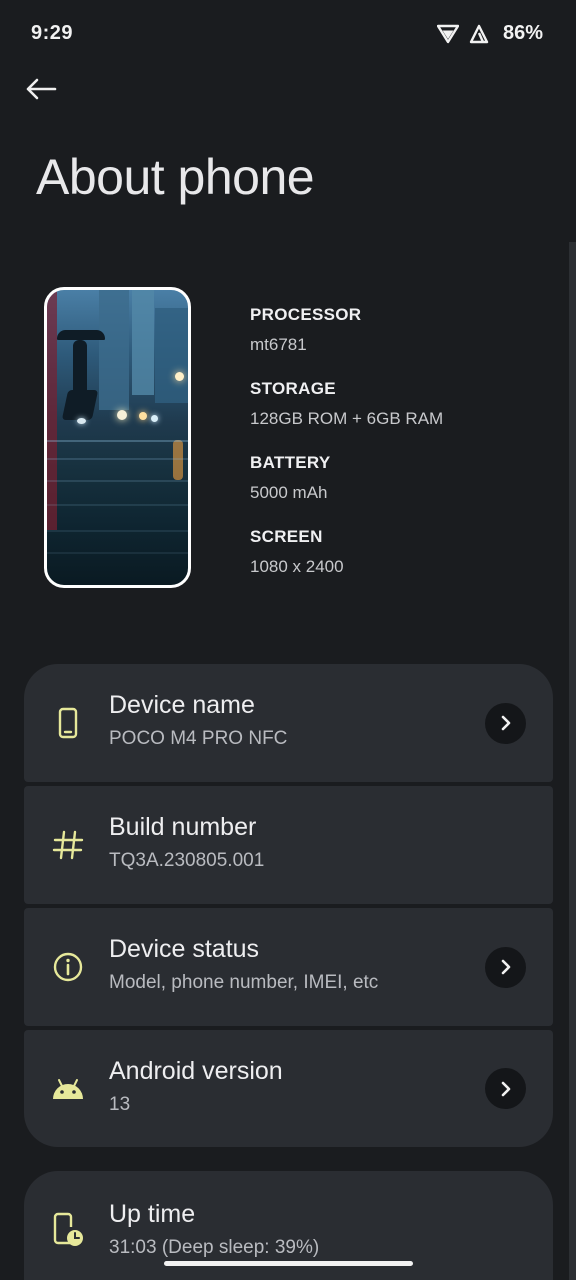 This screenshot has height=1280, width=576. Describe the element at coordinates (288, 723) in the screenshot. I see `setting-device-name: Device name POCO M4 PRO NFC` at that location.